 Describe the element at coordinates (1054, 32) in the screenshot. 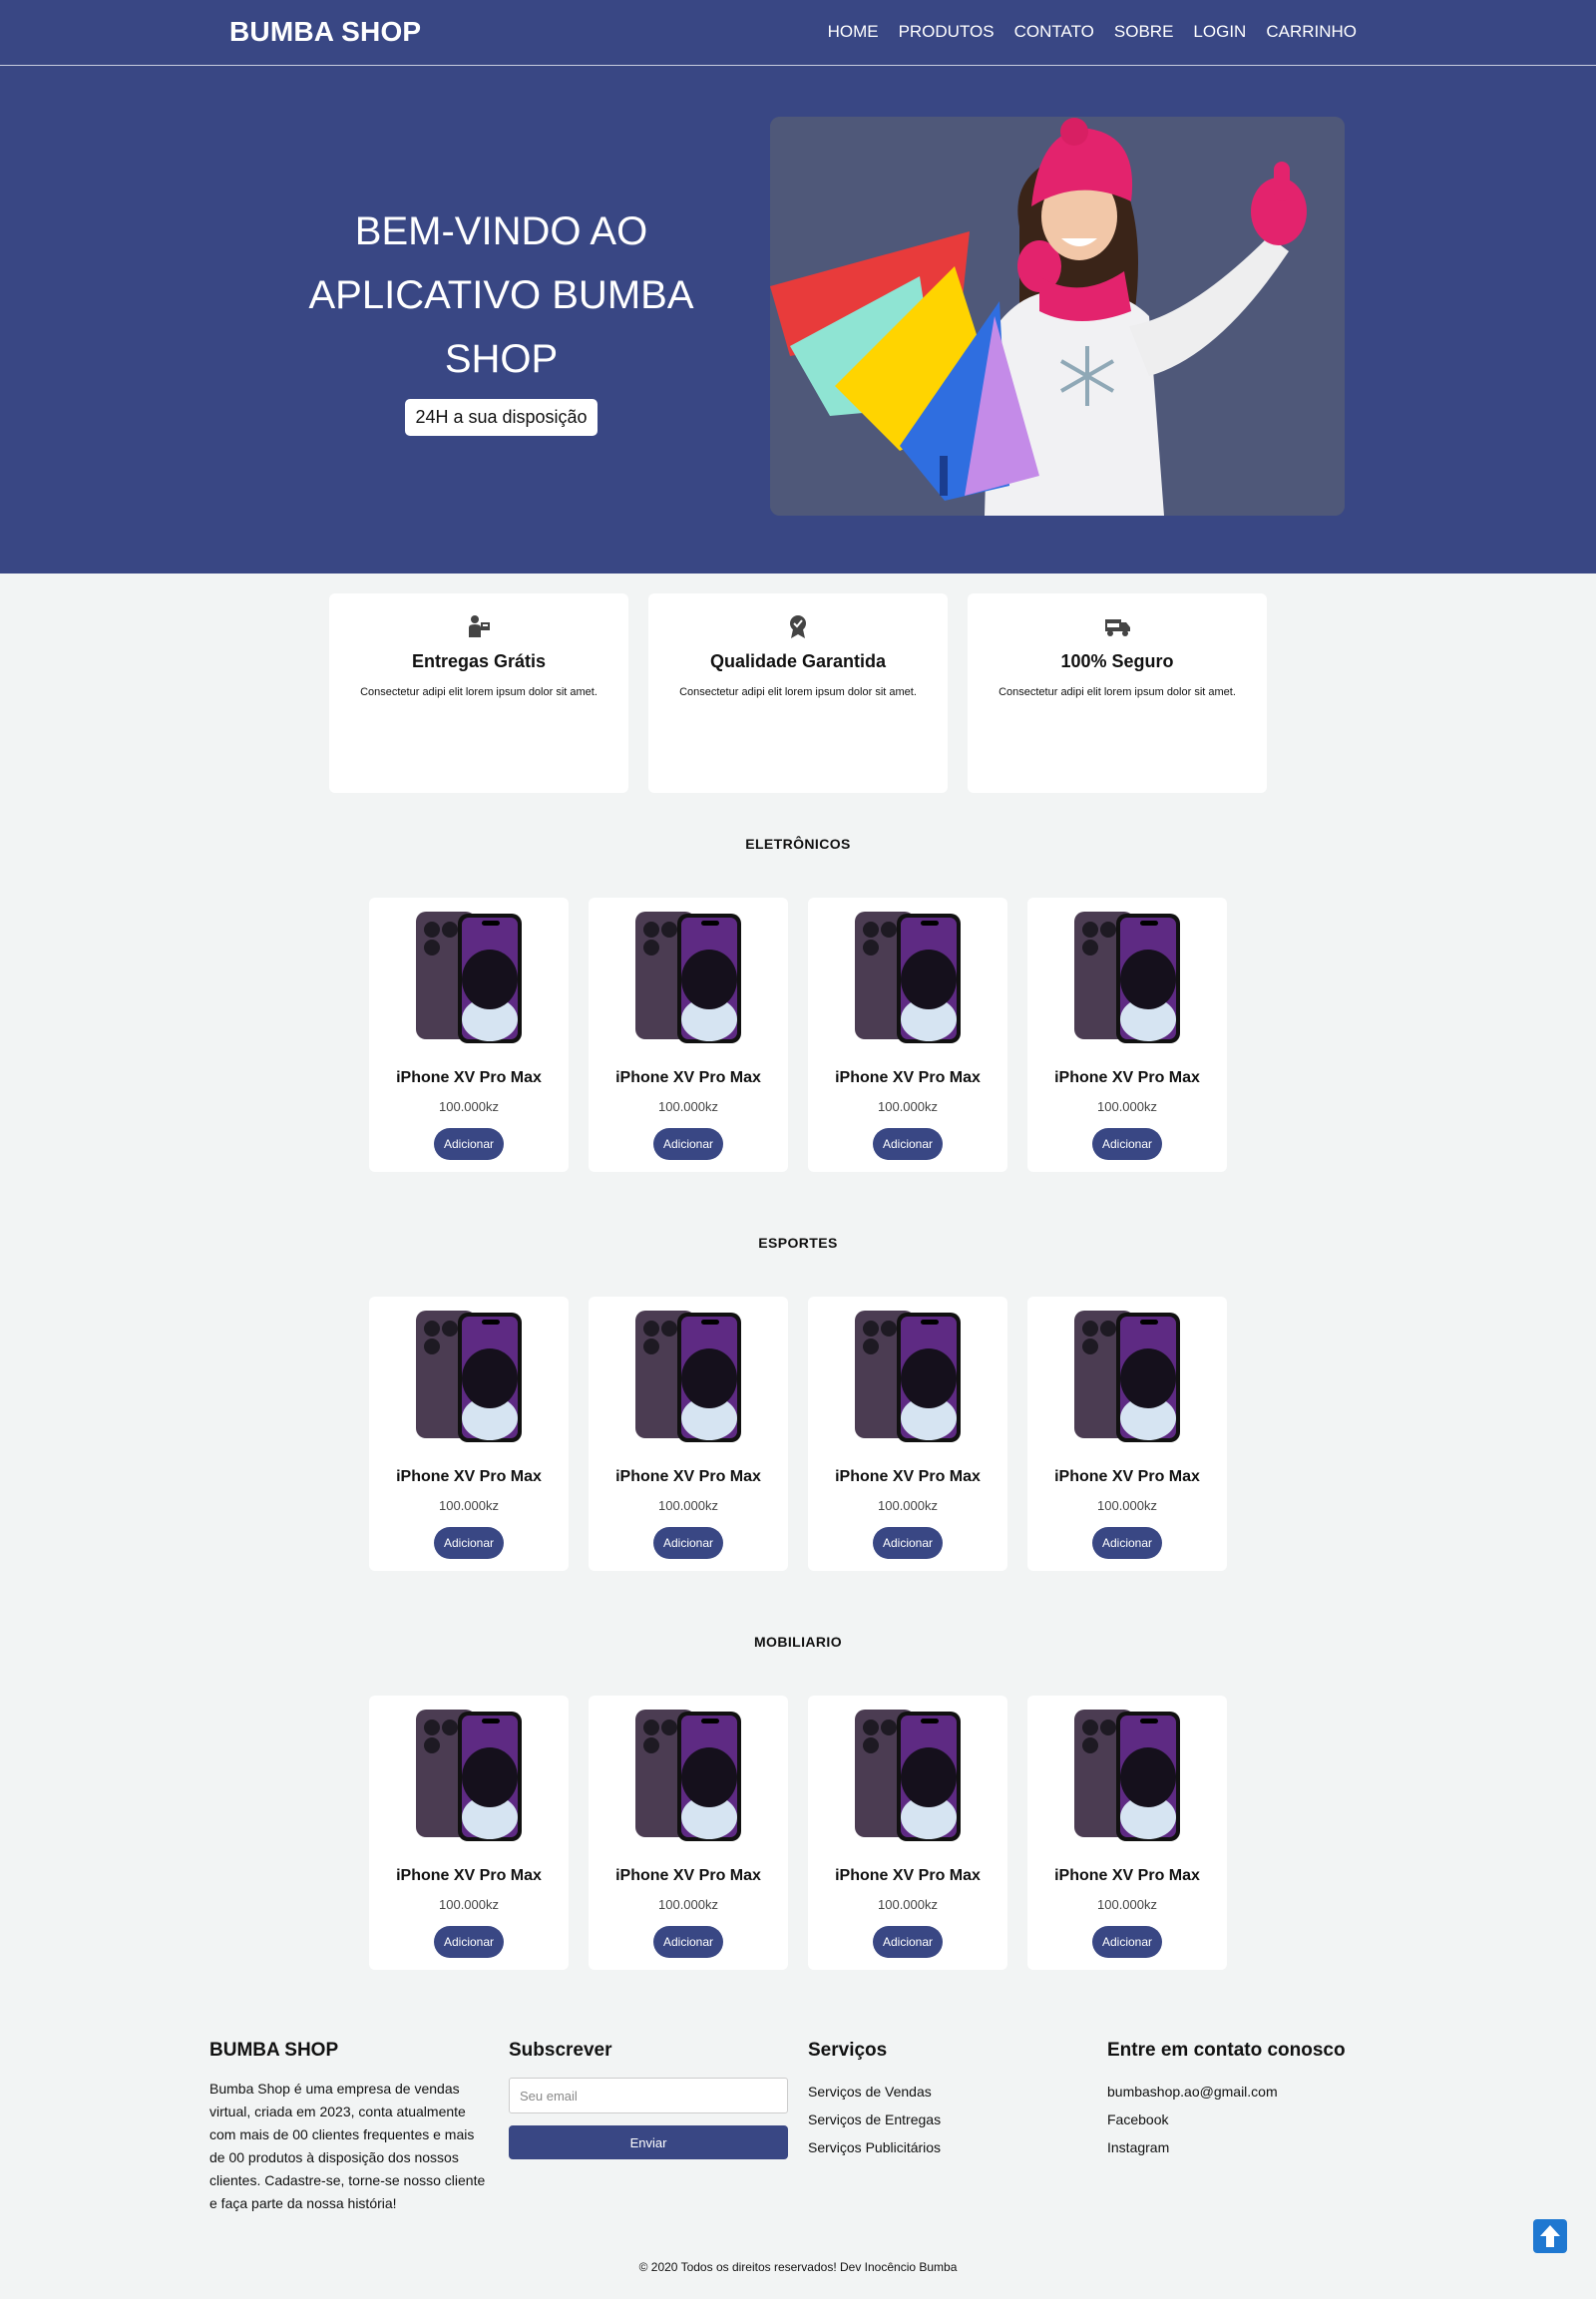

I see `nav-contato: CONTATO` at that location.